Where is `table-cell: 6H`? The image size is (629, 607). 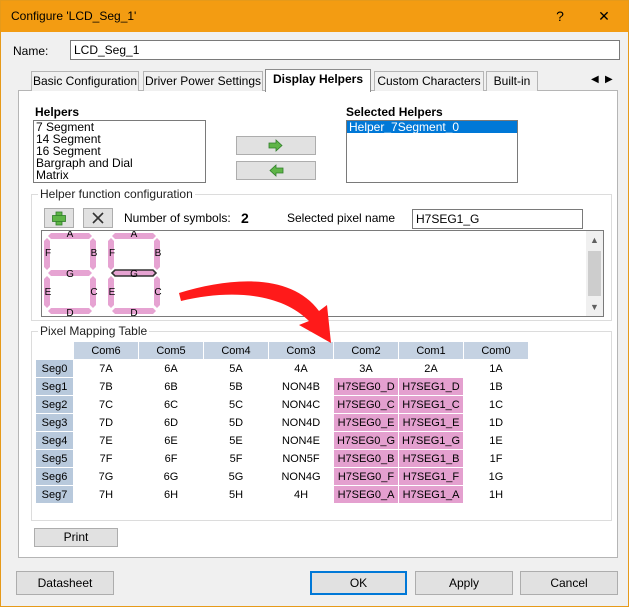 table-cell: 6H is located at coordinates (171, 494).